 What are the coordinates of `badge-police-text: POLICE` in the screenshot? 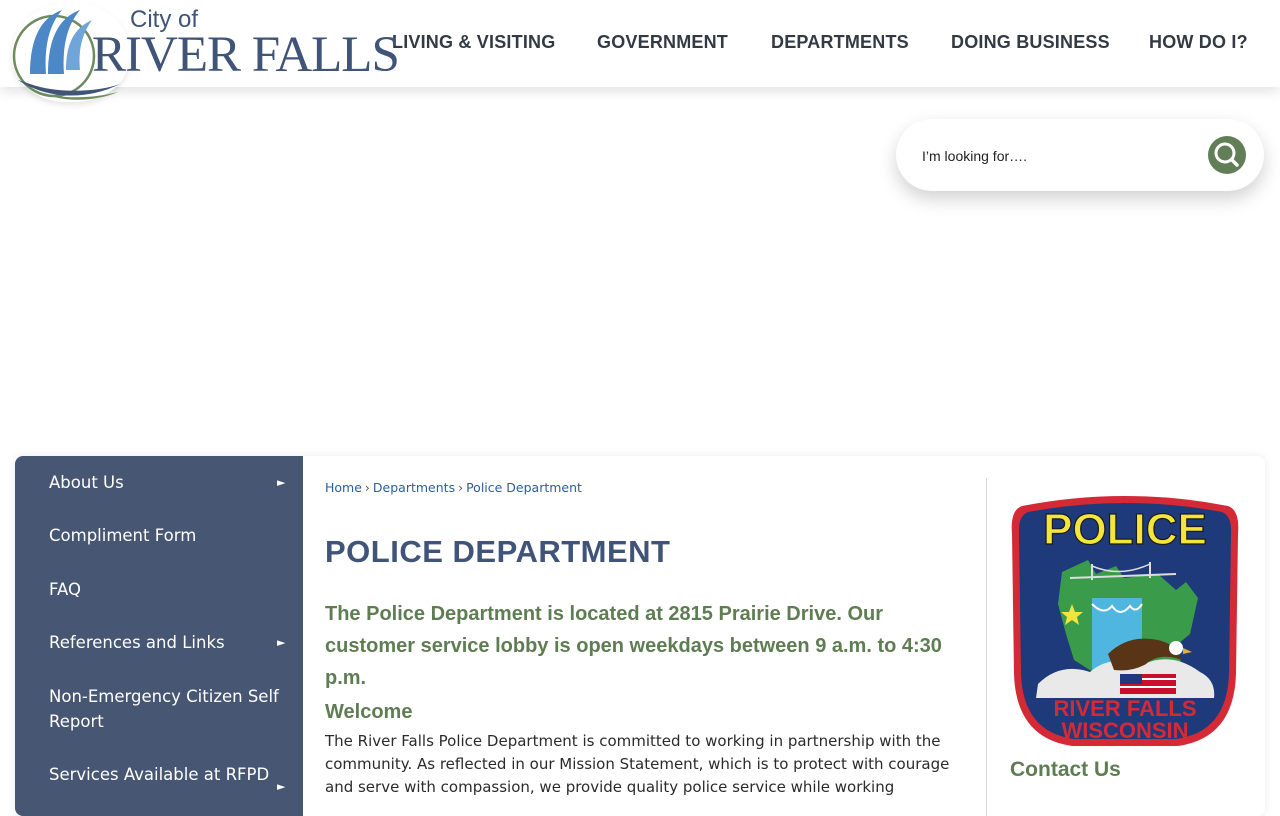 It's located at (1125, 529).